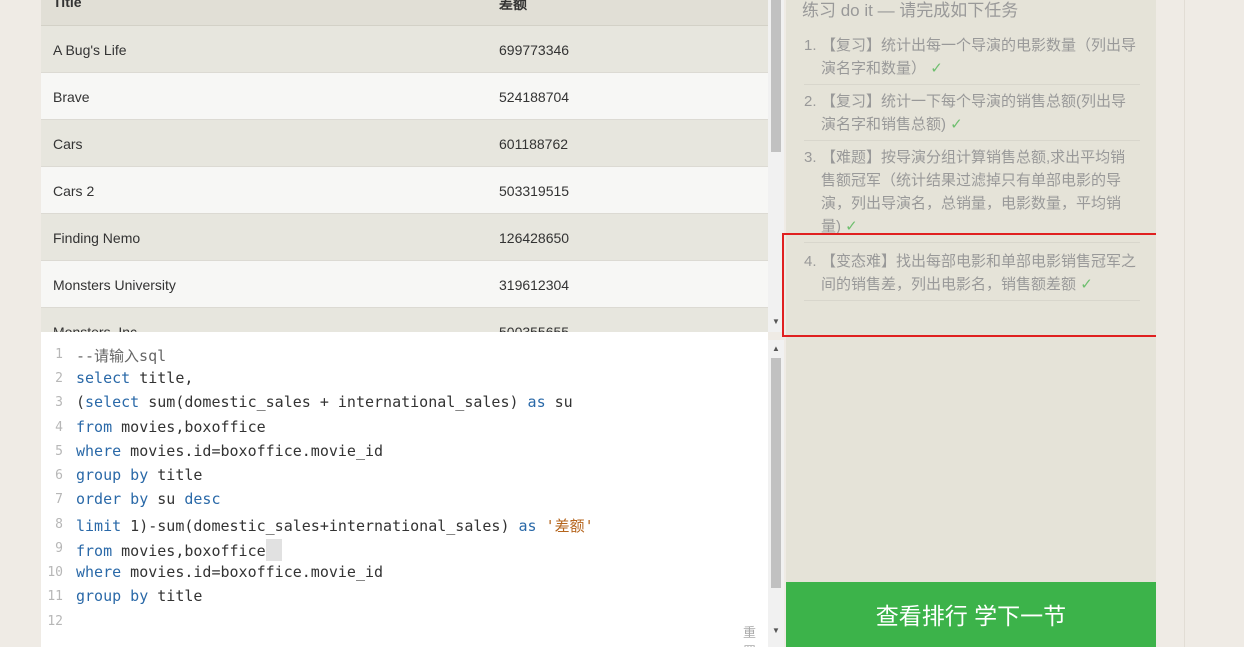  I want to click on line-number: 1, so click(59, 354).